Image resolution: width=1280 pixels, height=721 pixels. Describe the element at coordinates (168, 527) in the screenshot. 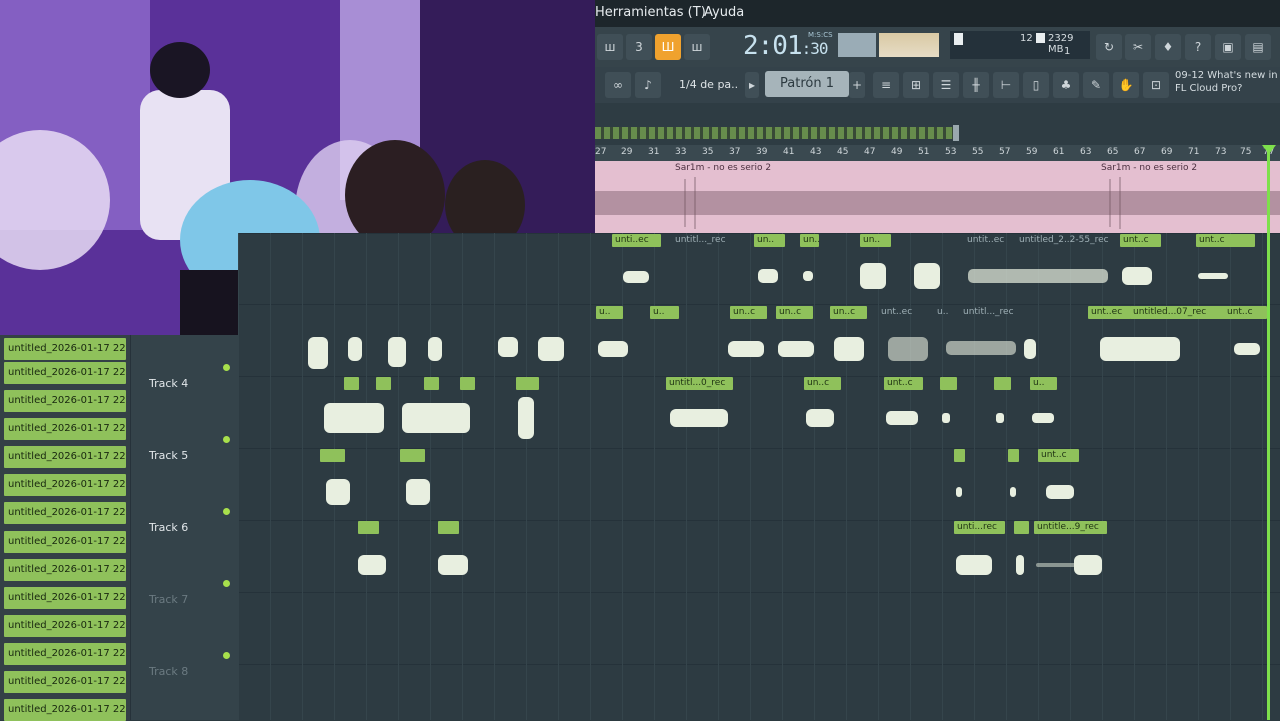

I see `track-name: Track 6` at that location.